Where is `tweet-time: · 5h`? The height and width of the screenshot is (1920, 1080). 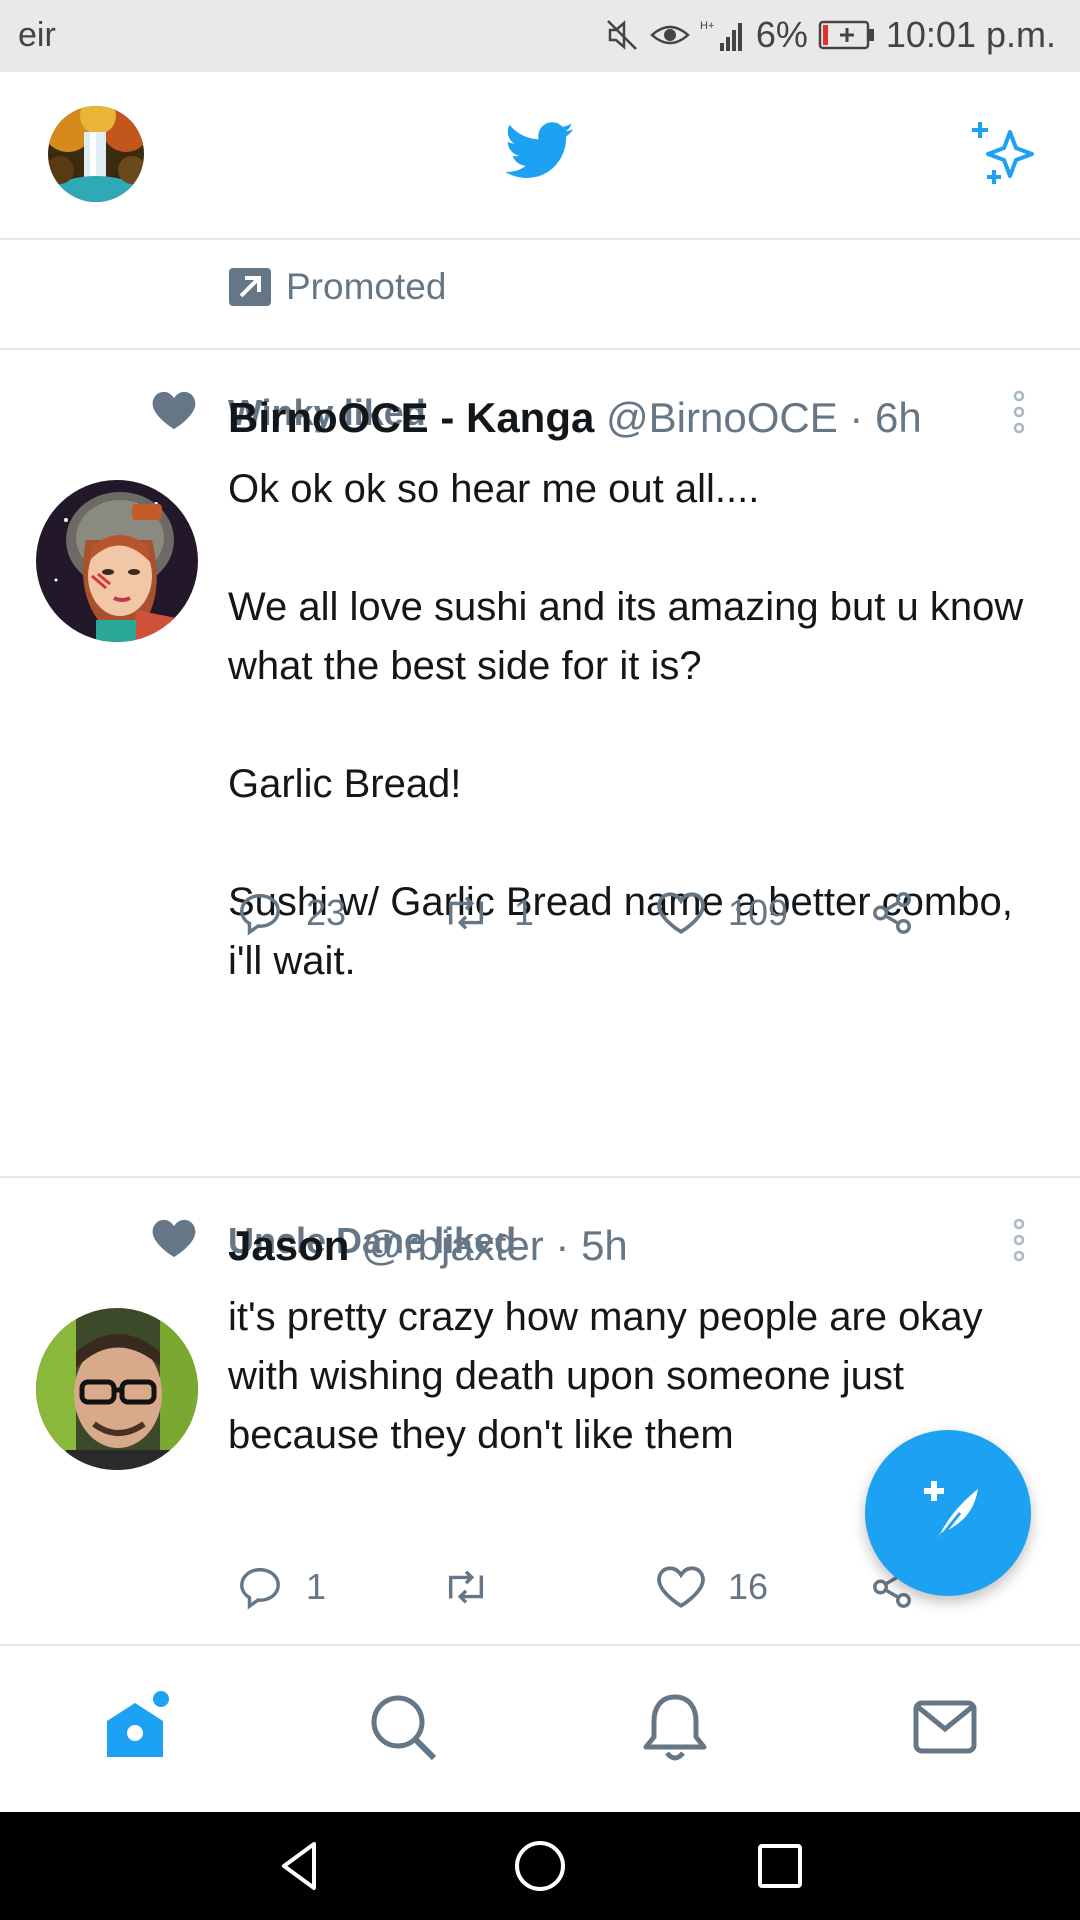 tweet-time: · 5h is located at coordinates (591, 1245).